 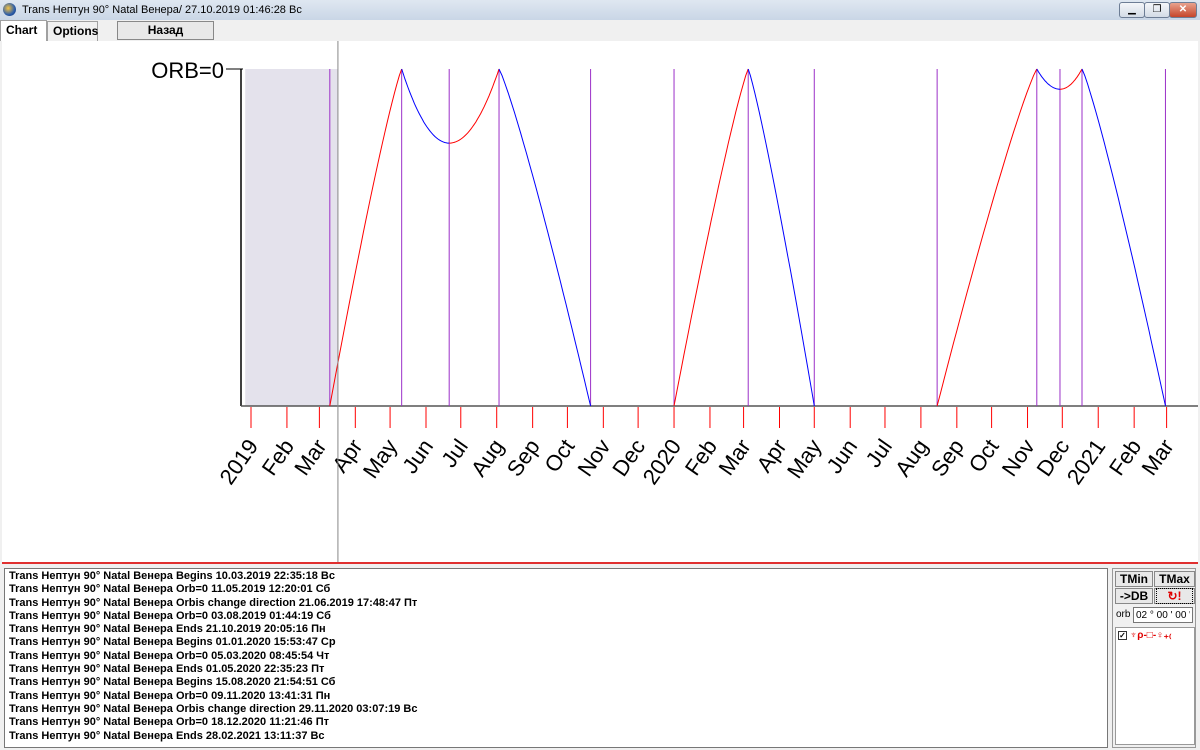 What do you see at coordinates (165, 30) in the screenshot?
I see `back-button: Назад` at bounding box center [165, 30].